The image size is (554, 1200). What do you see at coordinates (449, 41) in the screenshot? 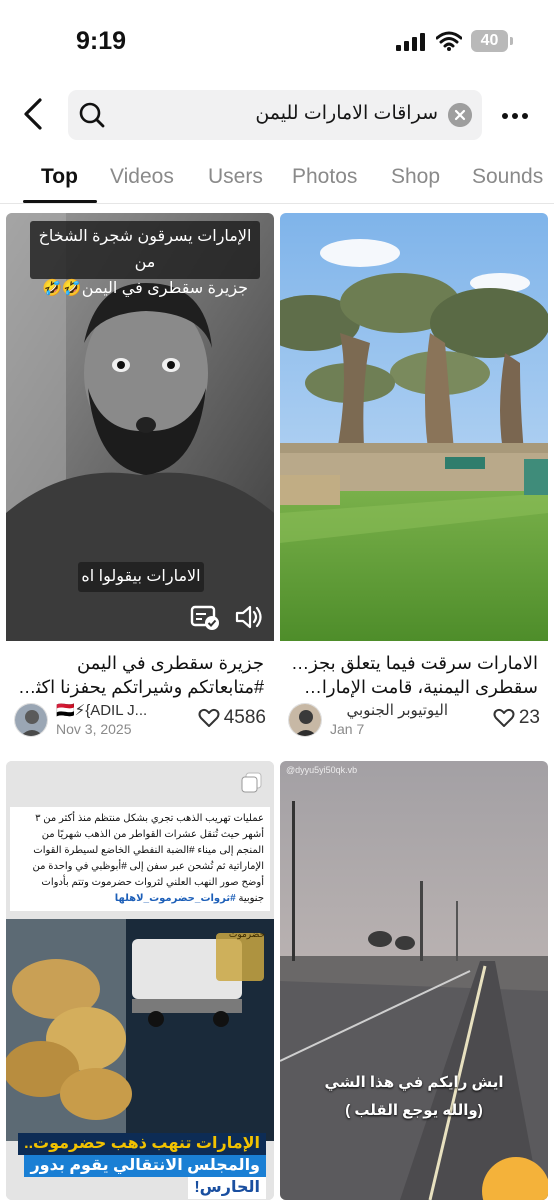
I see `wifi-icon` at bounding box center [449, 41].